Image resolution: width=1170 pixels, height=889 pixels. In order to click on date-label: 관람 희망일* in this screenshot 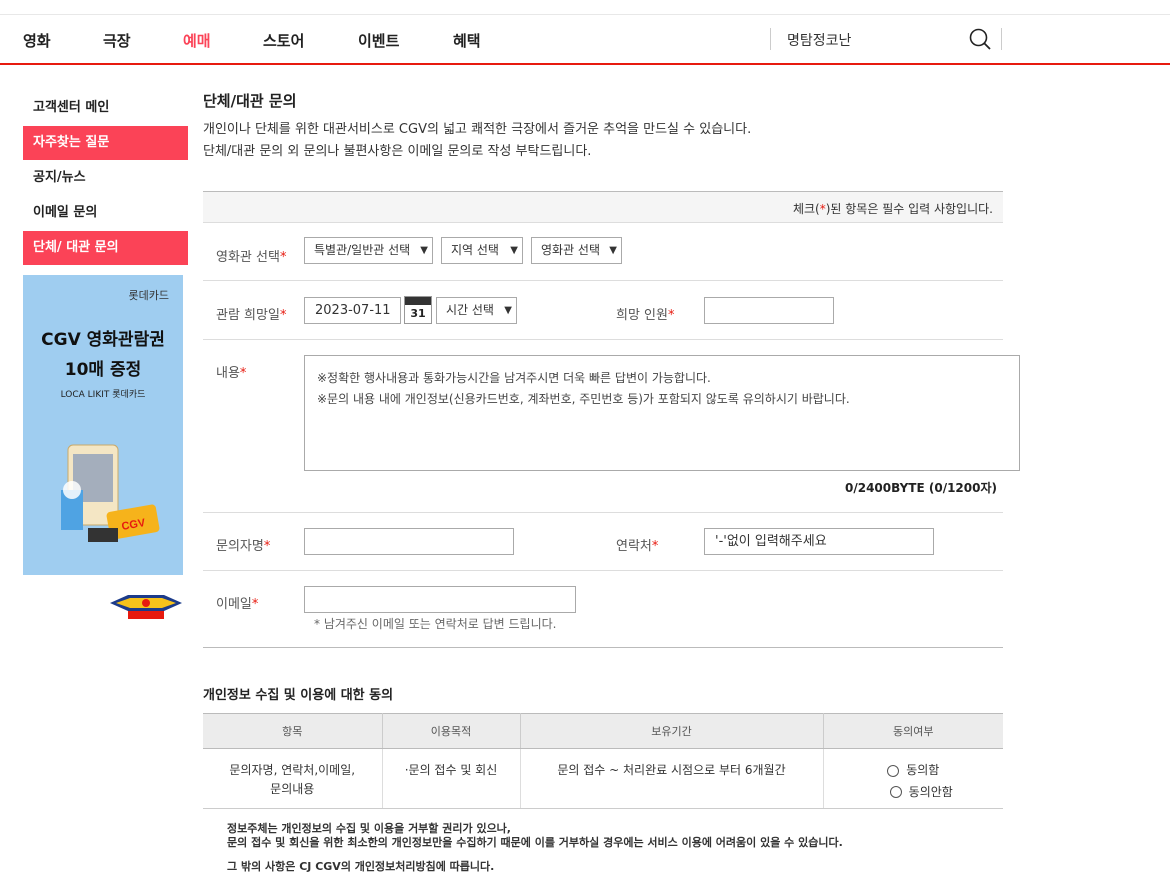, I will do `click(251, 315)`.